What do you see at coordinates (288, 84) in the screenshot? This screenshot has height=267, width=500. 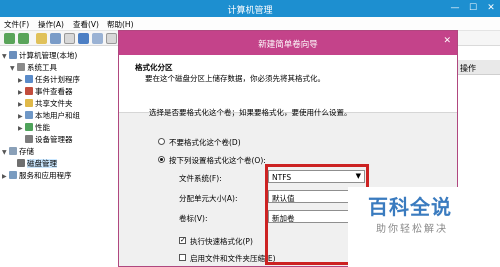 I see `wizard-header: 格式化分区 要在这个磁盘分区上储存数据，你必须先将其格式化。` at bounding box center [288, 84].